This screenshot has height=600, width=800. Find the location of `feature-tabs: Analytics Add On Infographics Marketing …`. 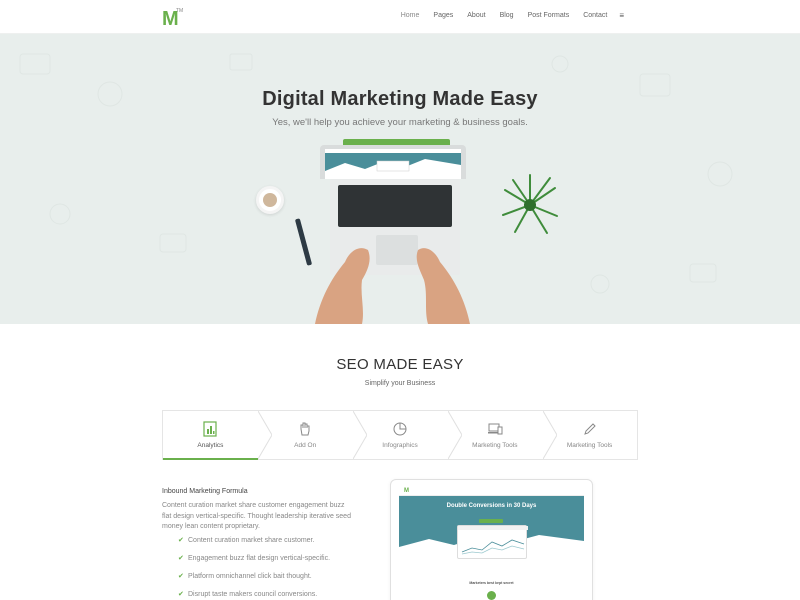

feature-tabs: Analytics Add On Infographics Marketing … is located at coordinates (400, 435).